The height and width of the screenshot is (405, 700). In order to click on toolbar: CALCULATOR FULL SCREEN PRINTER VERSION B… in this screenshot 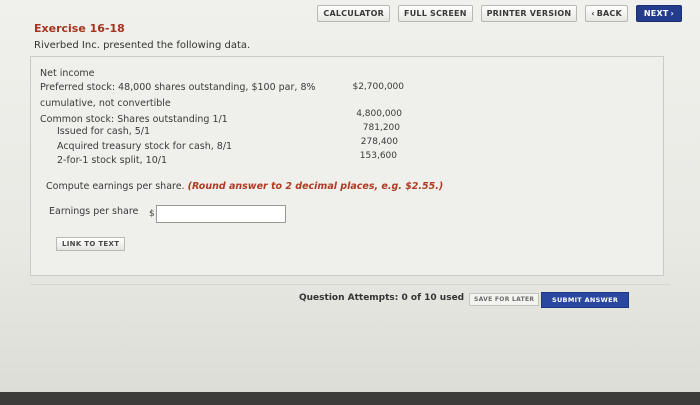, I will do `click(499, 13)`.